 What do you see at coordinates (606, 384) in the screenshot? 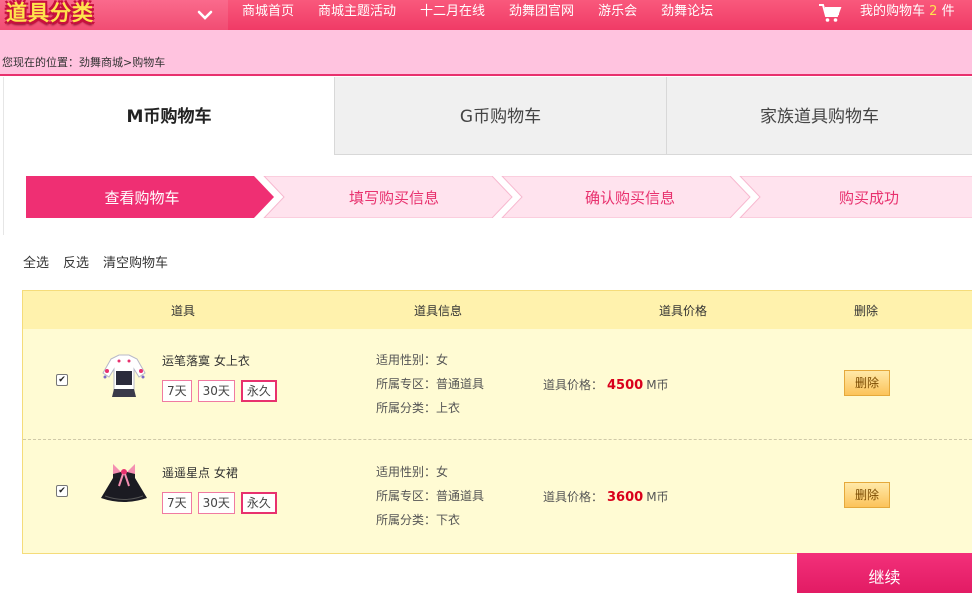
I see `item-price: 道具价格： 4500 M币` at bounding box center [606, 384].